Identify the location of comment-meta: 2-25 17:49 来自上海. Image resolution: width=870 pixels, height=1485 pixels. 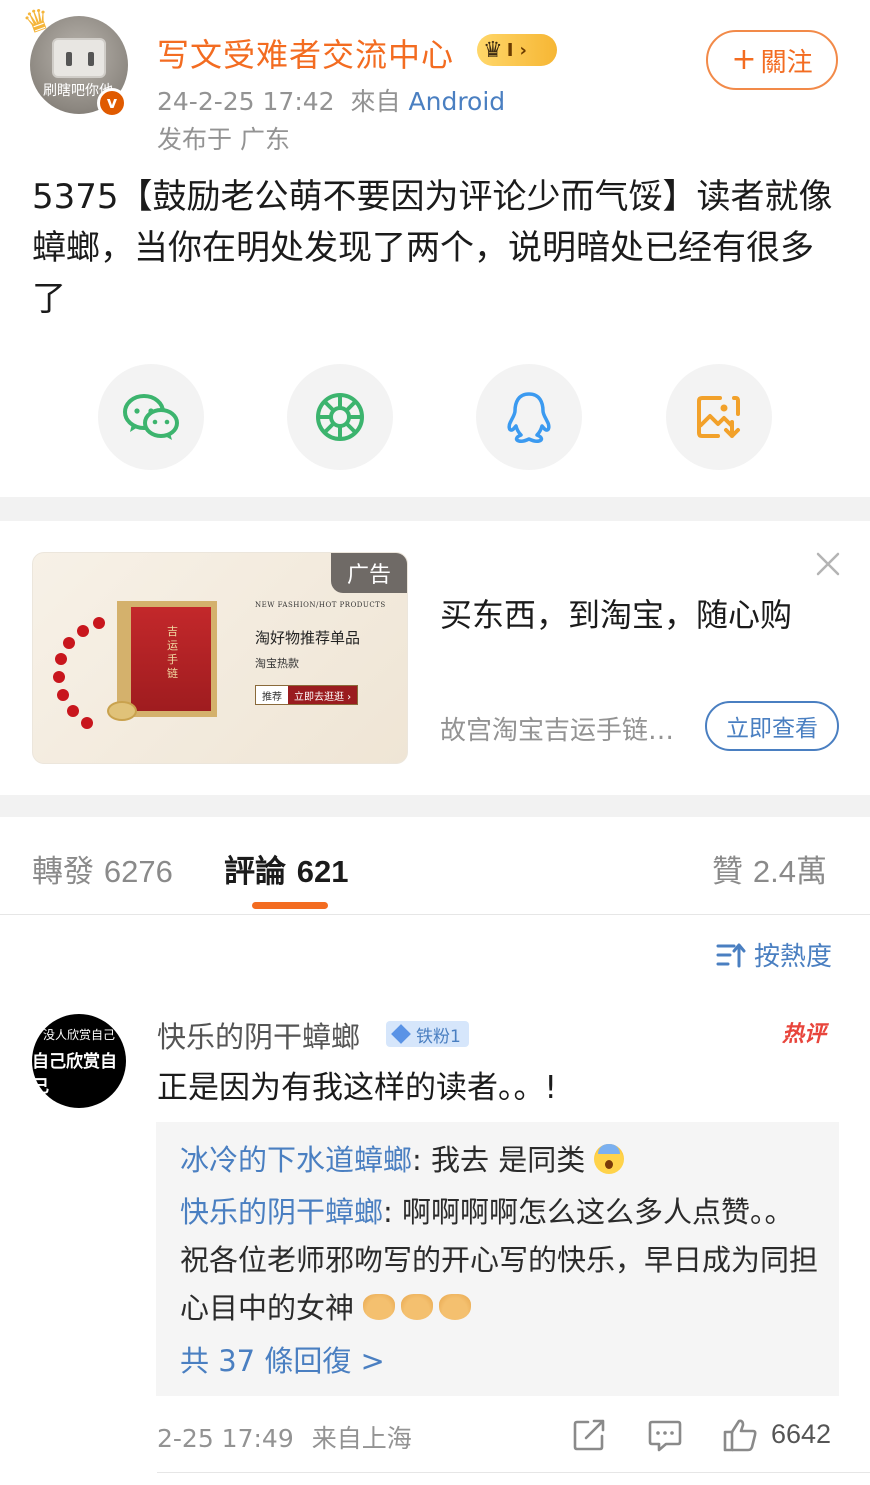
(284, 1437).